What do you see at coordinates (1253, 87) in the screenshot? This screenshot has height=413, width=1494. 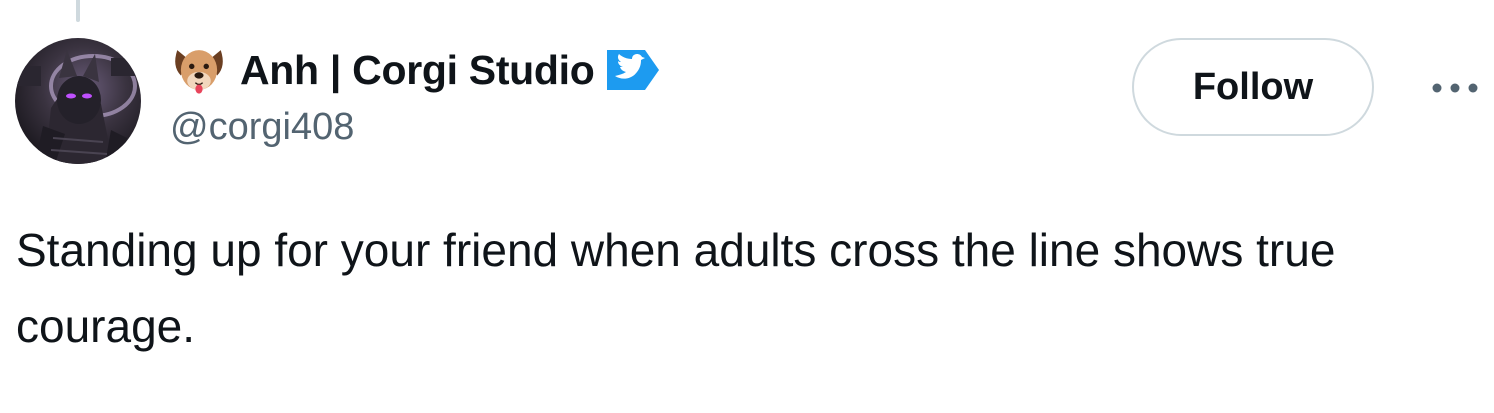 I see `follow-button: Follow` at bounding box center [1253, 87].